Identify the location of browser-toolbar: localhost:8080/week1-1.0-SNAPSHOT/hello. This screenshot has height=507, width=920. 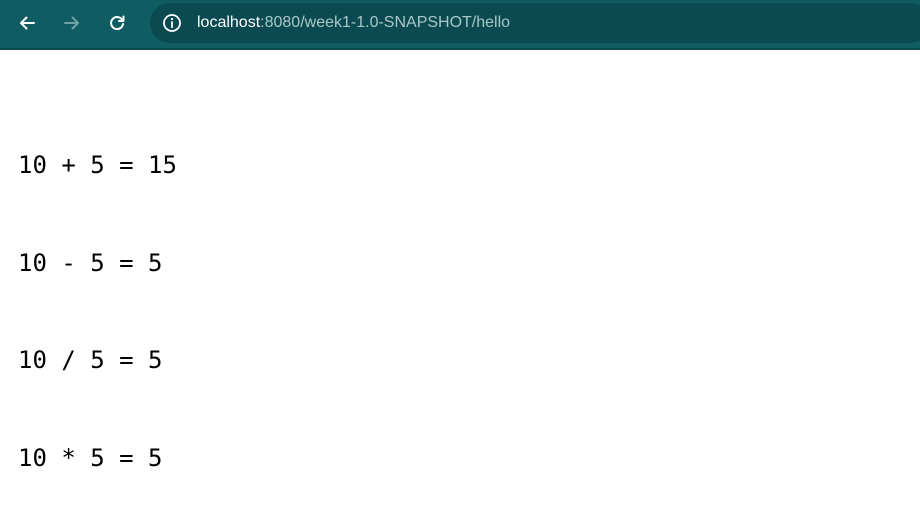
(460, 25).